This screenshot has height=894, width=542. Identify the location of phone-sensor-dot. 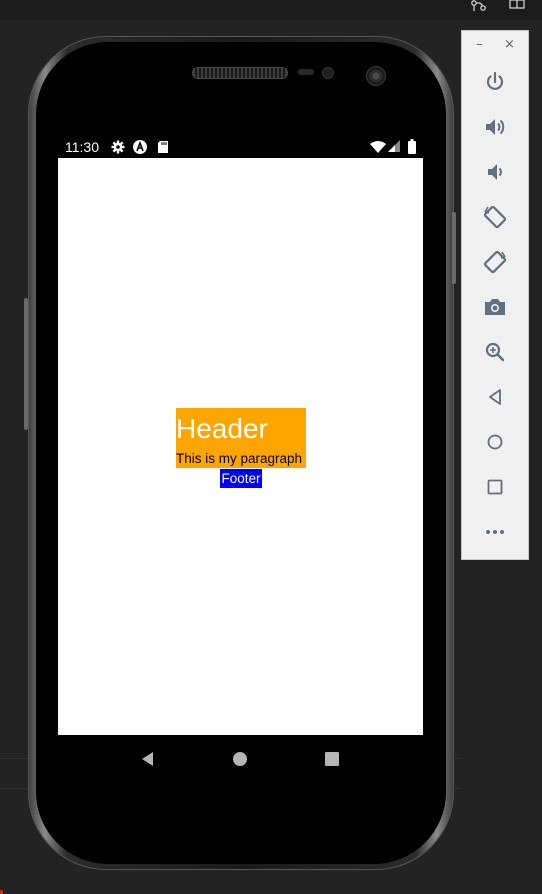
(328, 73).